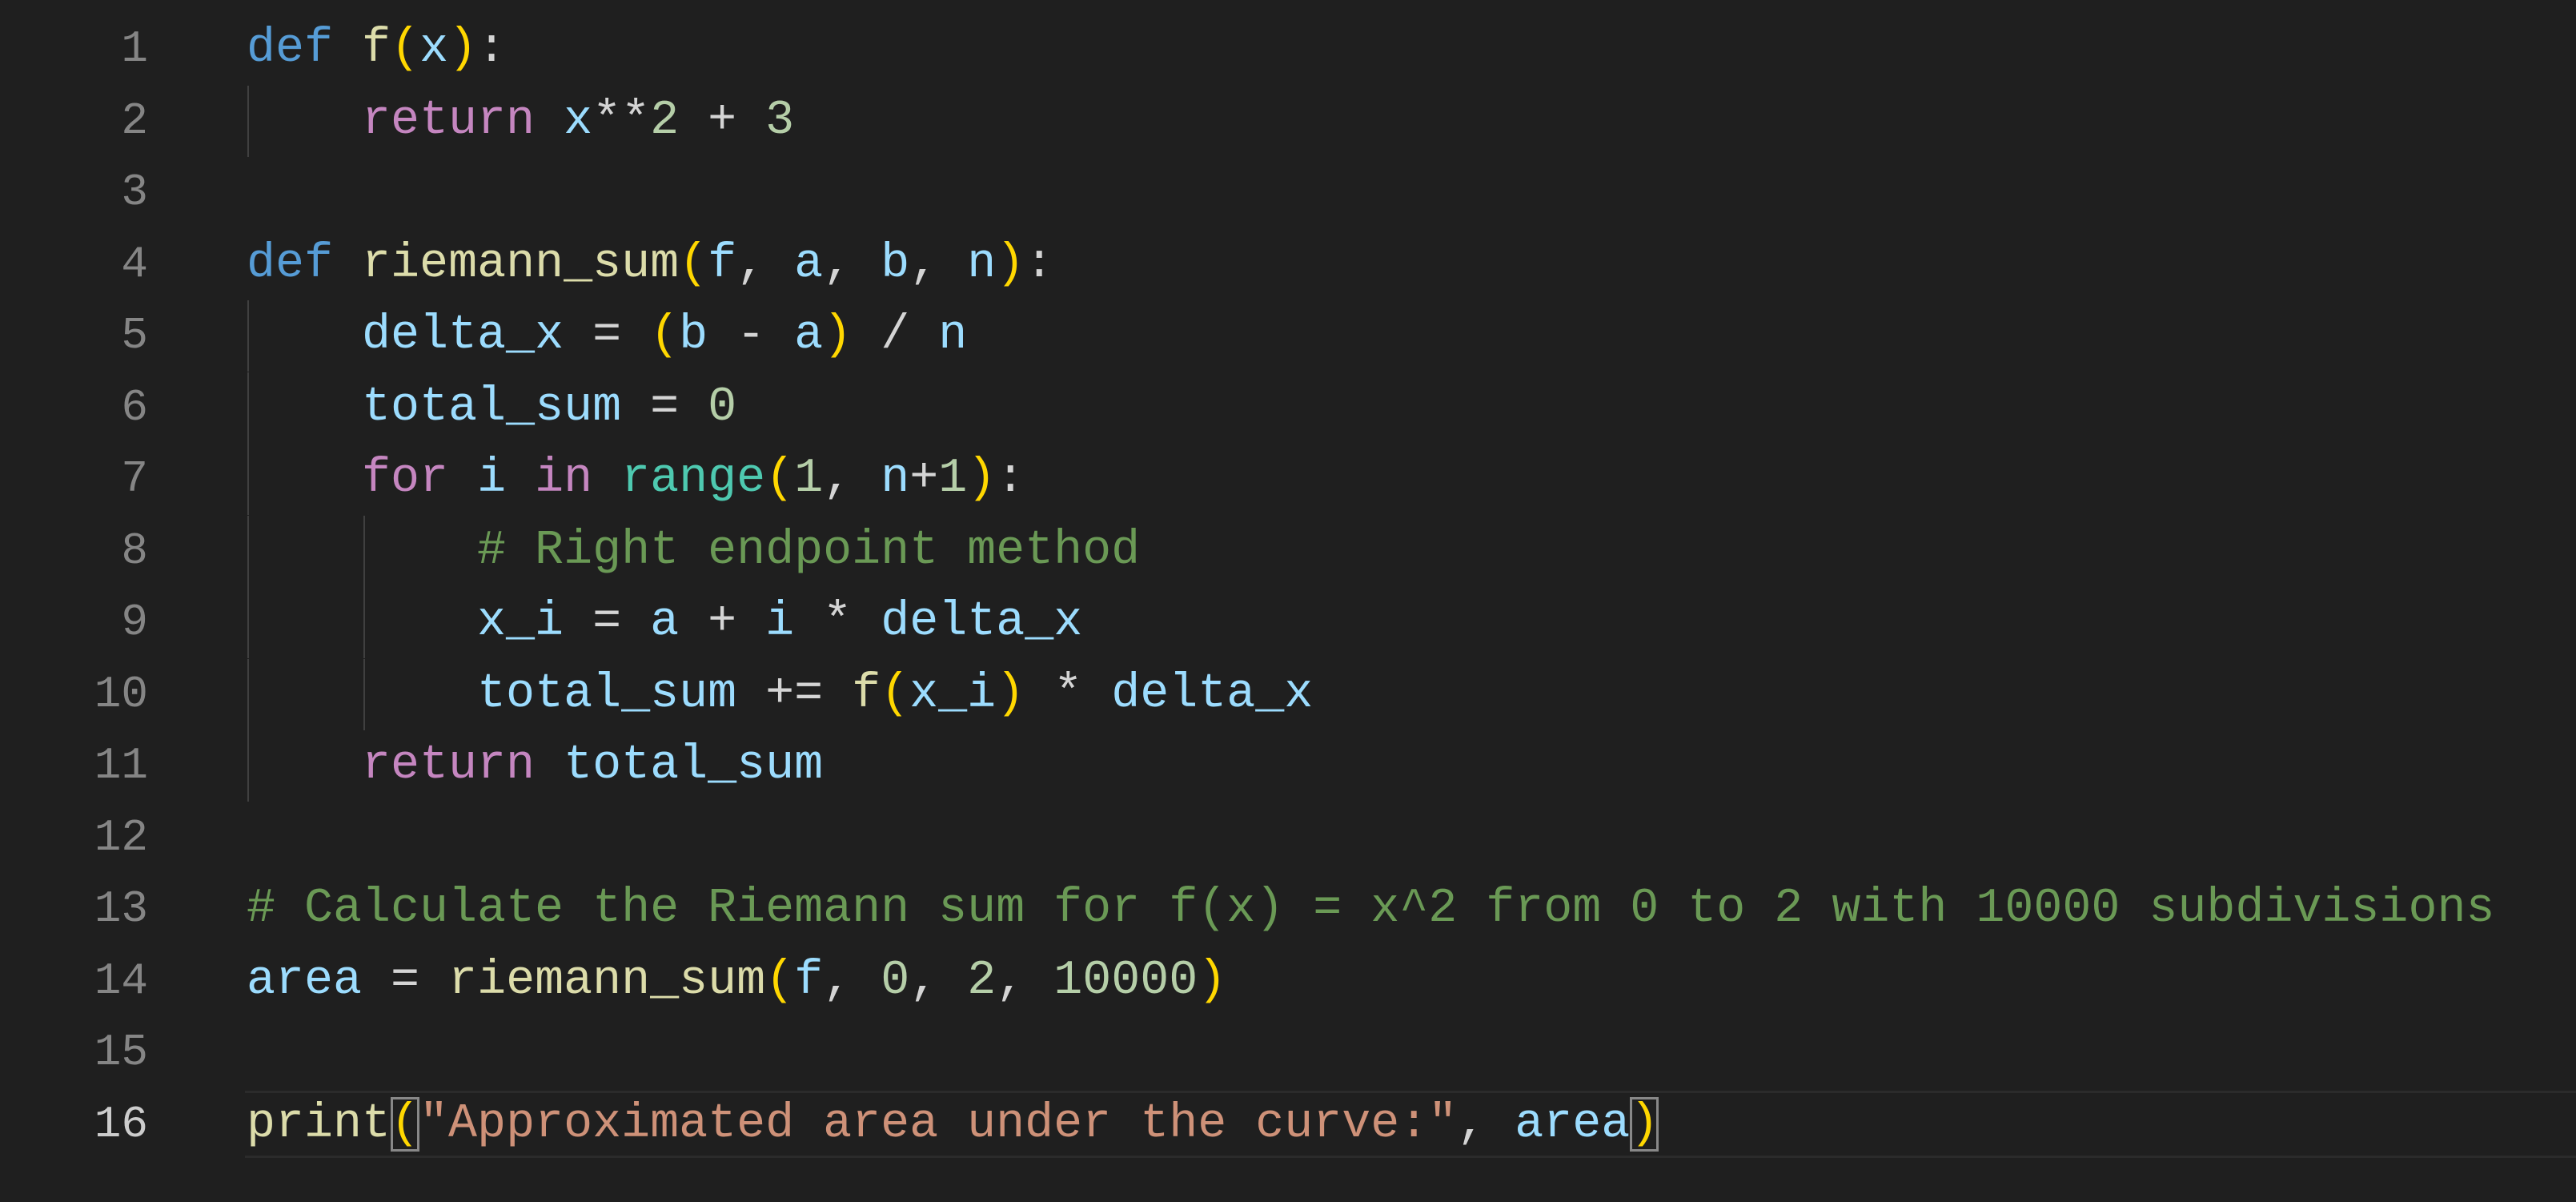 The image size is (2576, 1202). I want to click on control-keyword-token: in, so click(564, 479).